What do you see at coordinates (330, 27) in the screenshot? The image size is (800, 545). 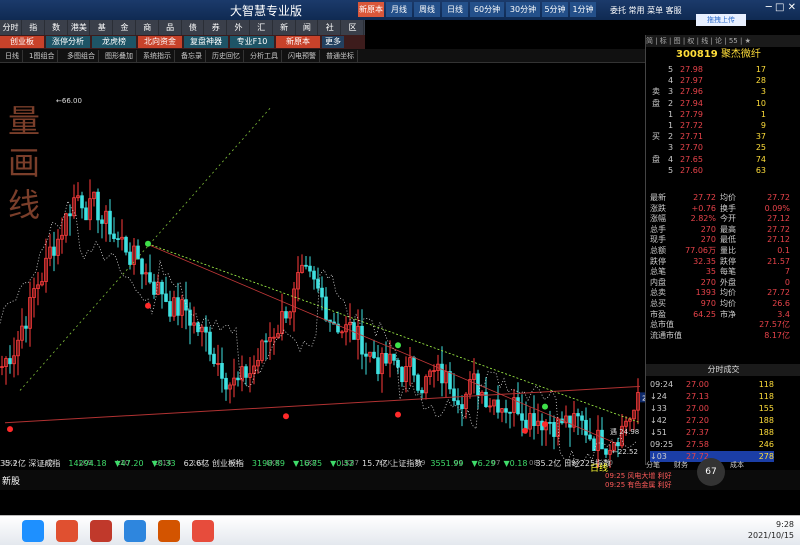 I see `menu-item-14: 社` at bounding box center [330, 27].